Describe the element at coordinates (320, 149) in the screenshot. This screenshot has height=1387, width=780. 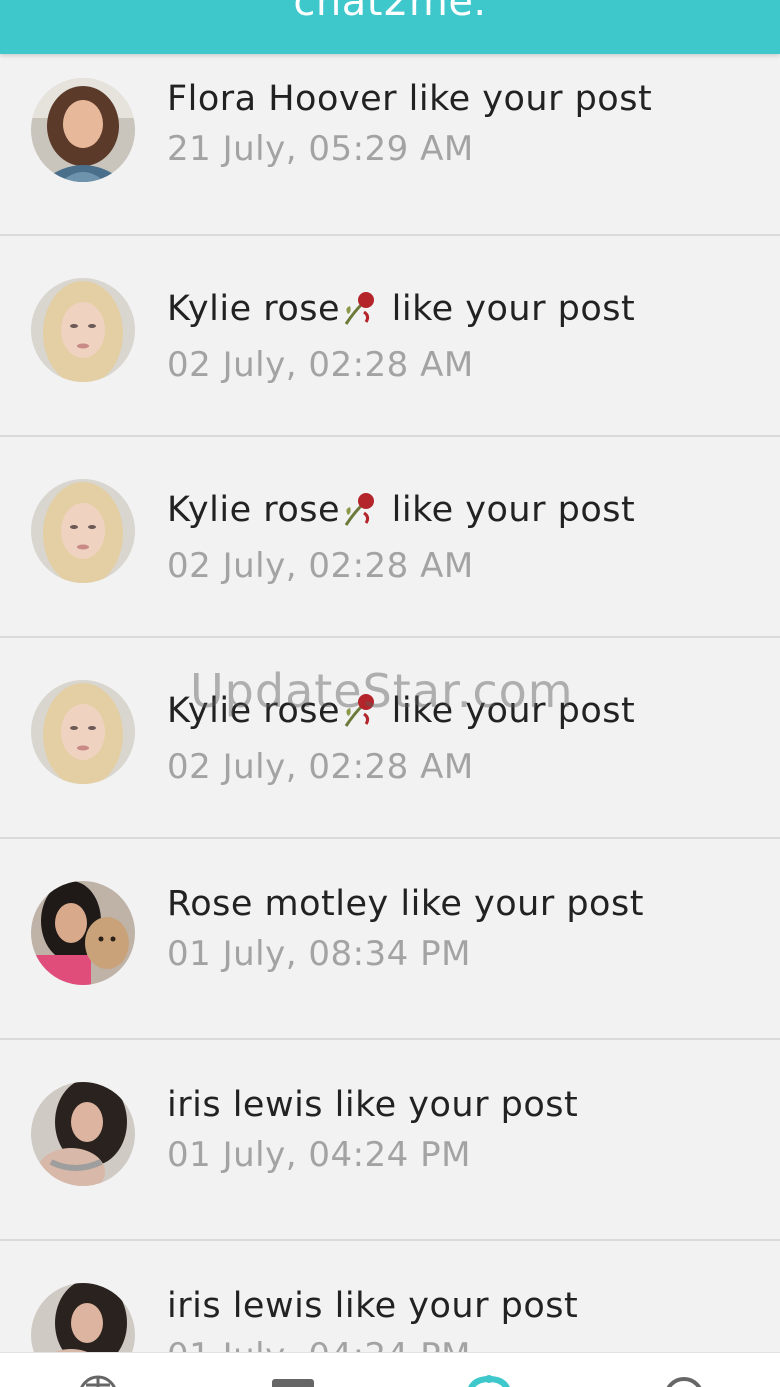
I see `notification-time: 21 July, 05:29 AM` at that location.